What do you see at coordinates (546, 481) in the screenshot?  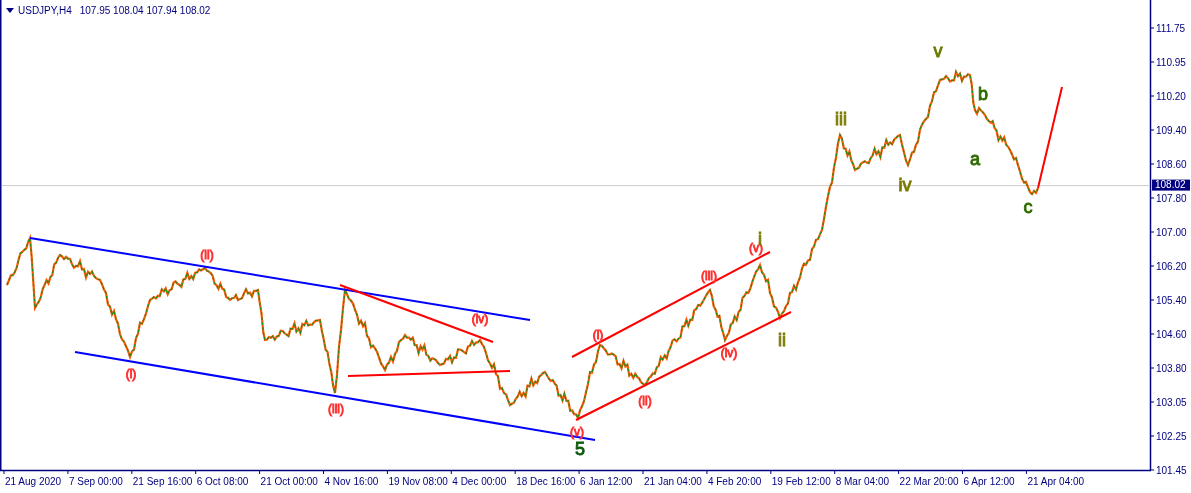 I see `time-label: 18 Dec 16:00` at bounding box center [546, 481].